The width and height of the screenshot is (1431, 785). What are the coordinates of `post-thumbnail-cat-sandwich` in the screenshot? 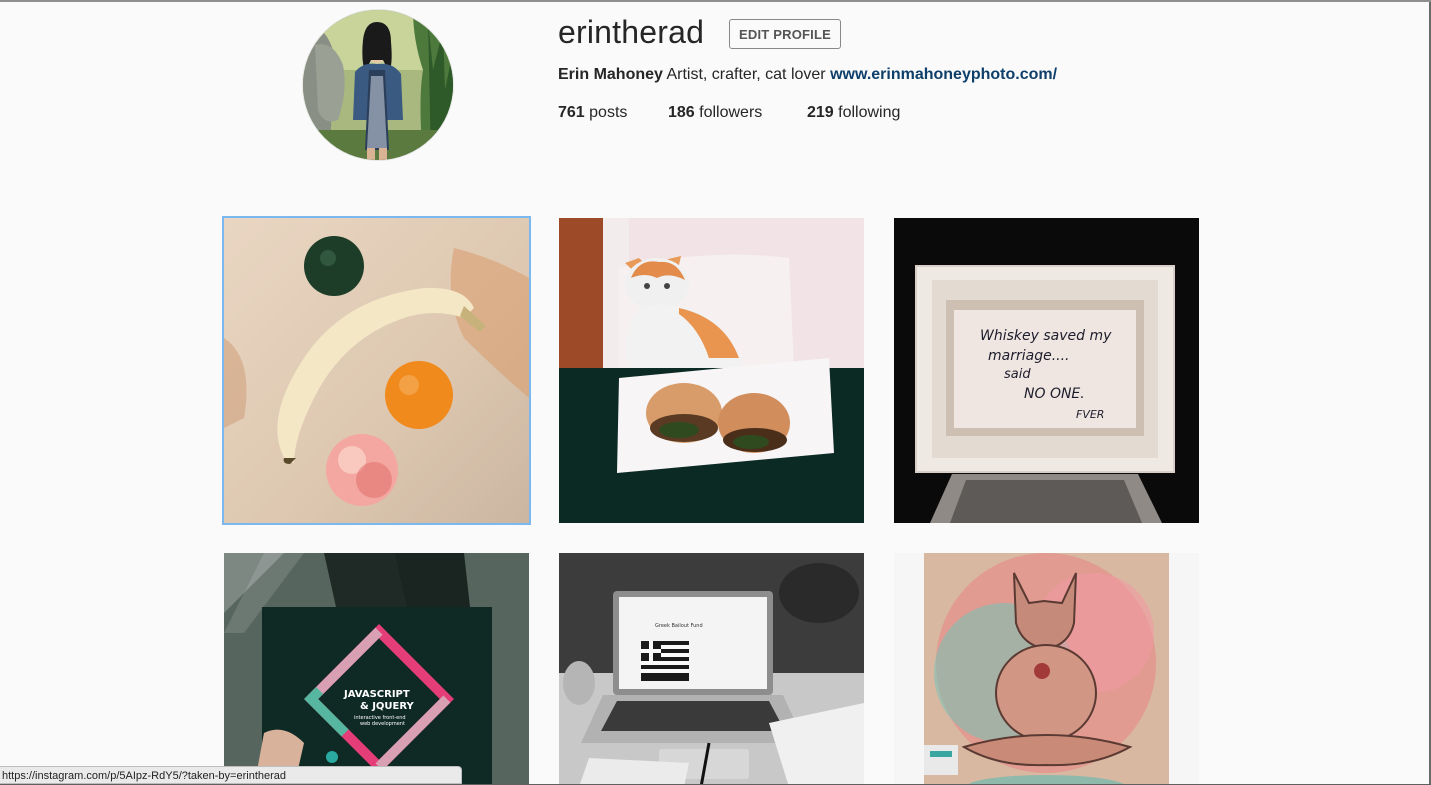 It's located at (711, 370).